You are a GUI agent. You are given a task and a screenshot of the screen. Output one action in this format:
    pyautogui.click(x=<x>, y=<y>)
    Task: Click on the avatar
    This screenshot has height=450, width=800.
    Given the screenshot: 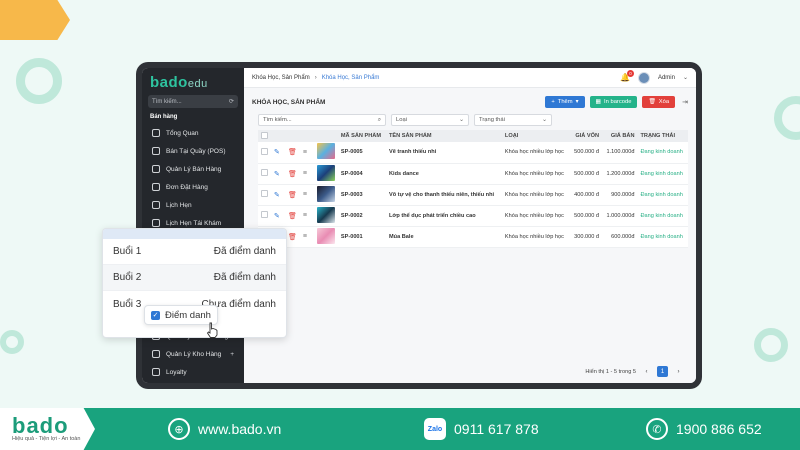 What is the action you would take?
    pyautogui.click(x=643, y=77)
    